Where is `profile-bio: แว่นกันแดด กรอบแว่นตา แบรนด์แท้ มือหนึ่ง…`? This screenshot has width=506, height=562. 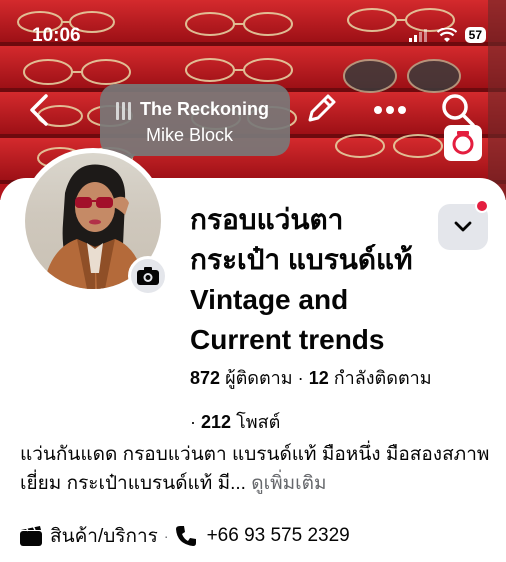 profile-bio: แว่นกันแดด กรอบแว่นตา แบรนด์แท้ มือหนึ่ง… is located at coordinates (255, 469).